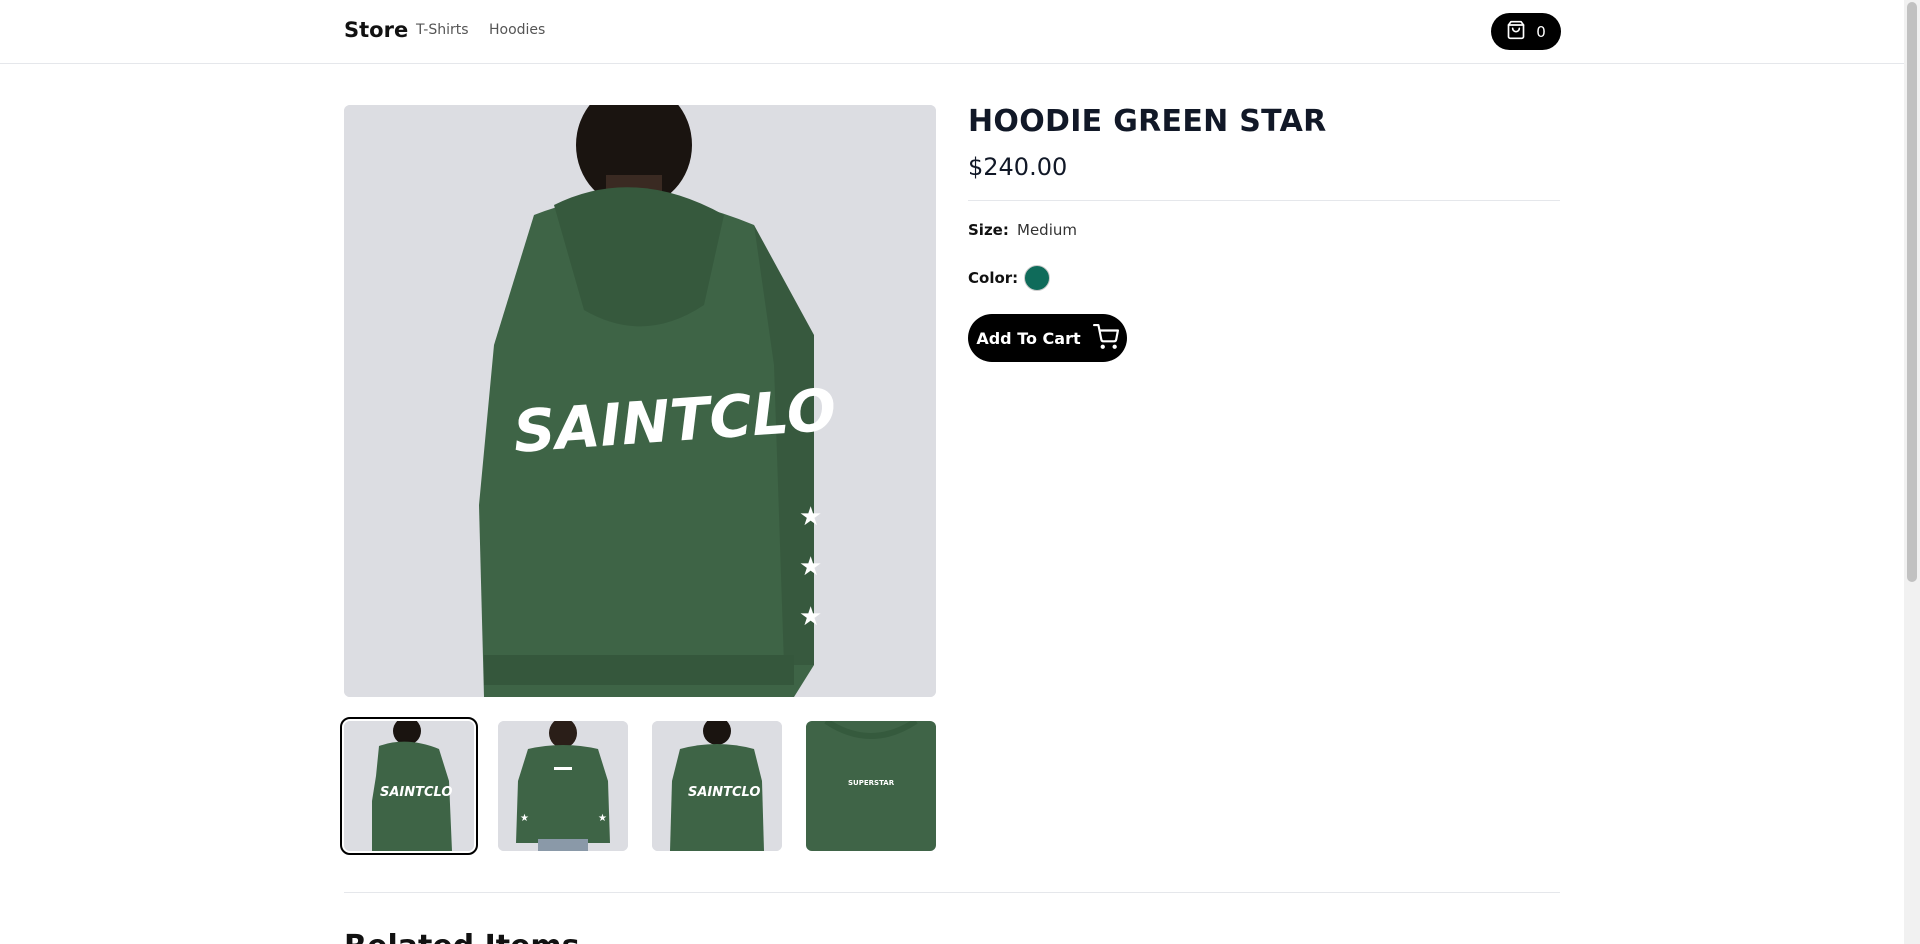 Image resolution: width=1920 pixels, height=944 pixels. Describe the element at coordinates (1516, 32) in the screenshot. I see `shopping-bag-icon` at that location.